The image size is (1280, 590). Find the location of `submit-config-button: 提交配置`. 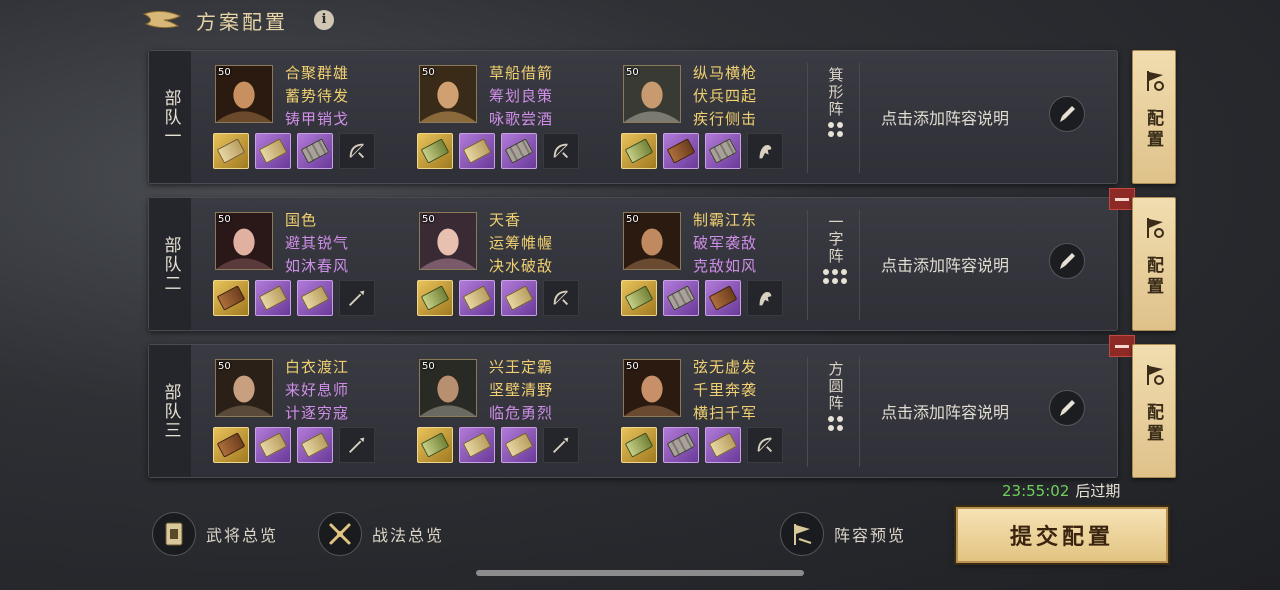

submit-config-button: 提交配置 is located at coordinates (1062, 535).